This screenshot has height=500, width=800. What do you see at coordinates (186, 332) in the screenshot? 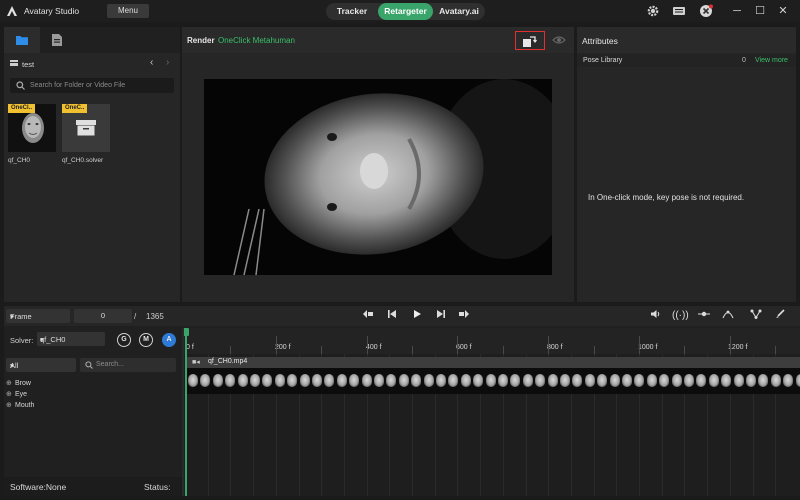
I see `playhead-handle` at bounding box center [186, 332].